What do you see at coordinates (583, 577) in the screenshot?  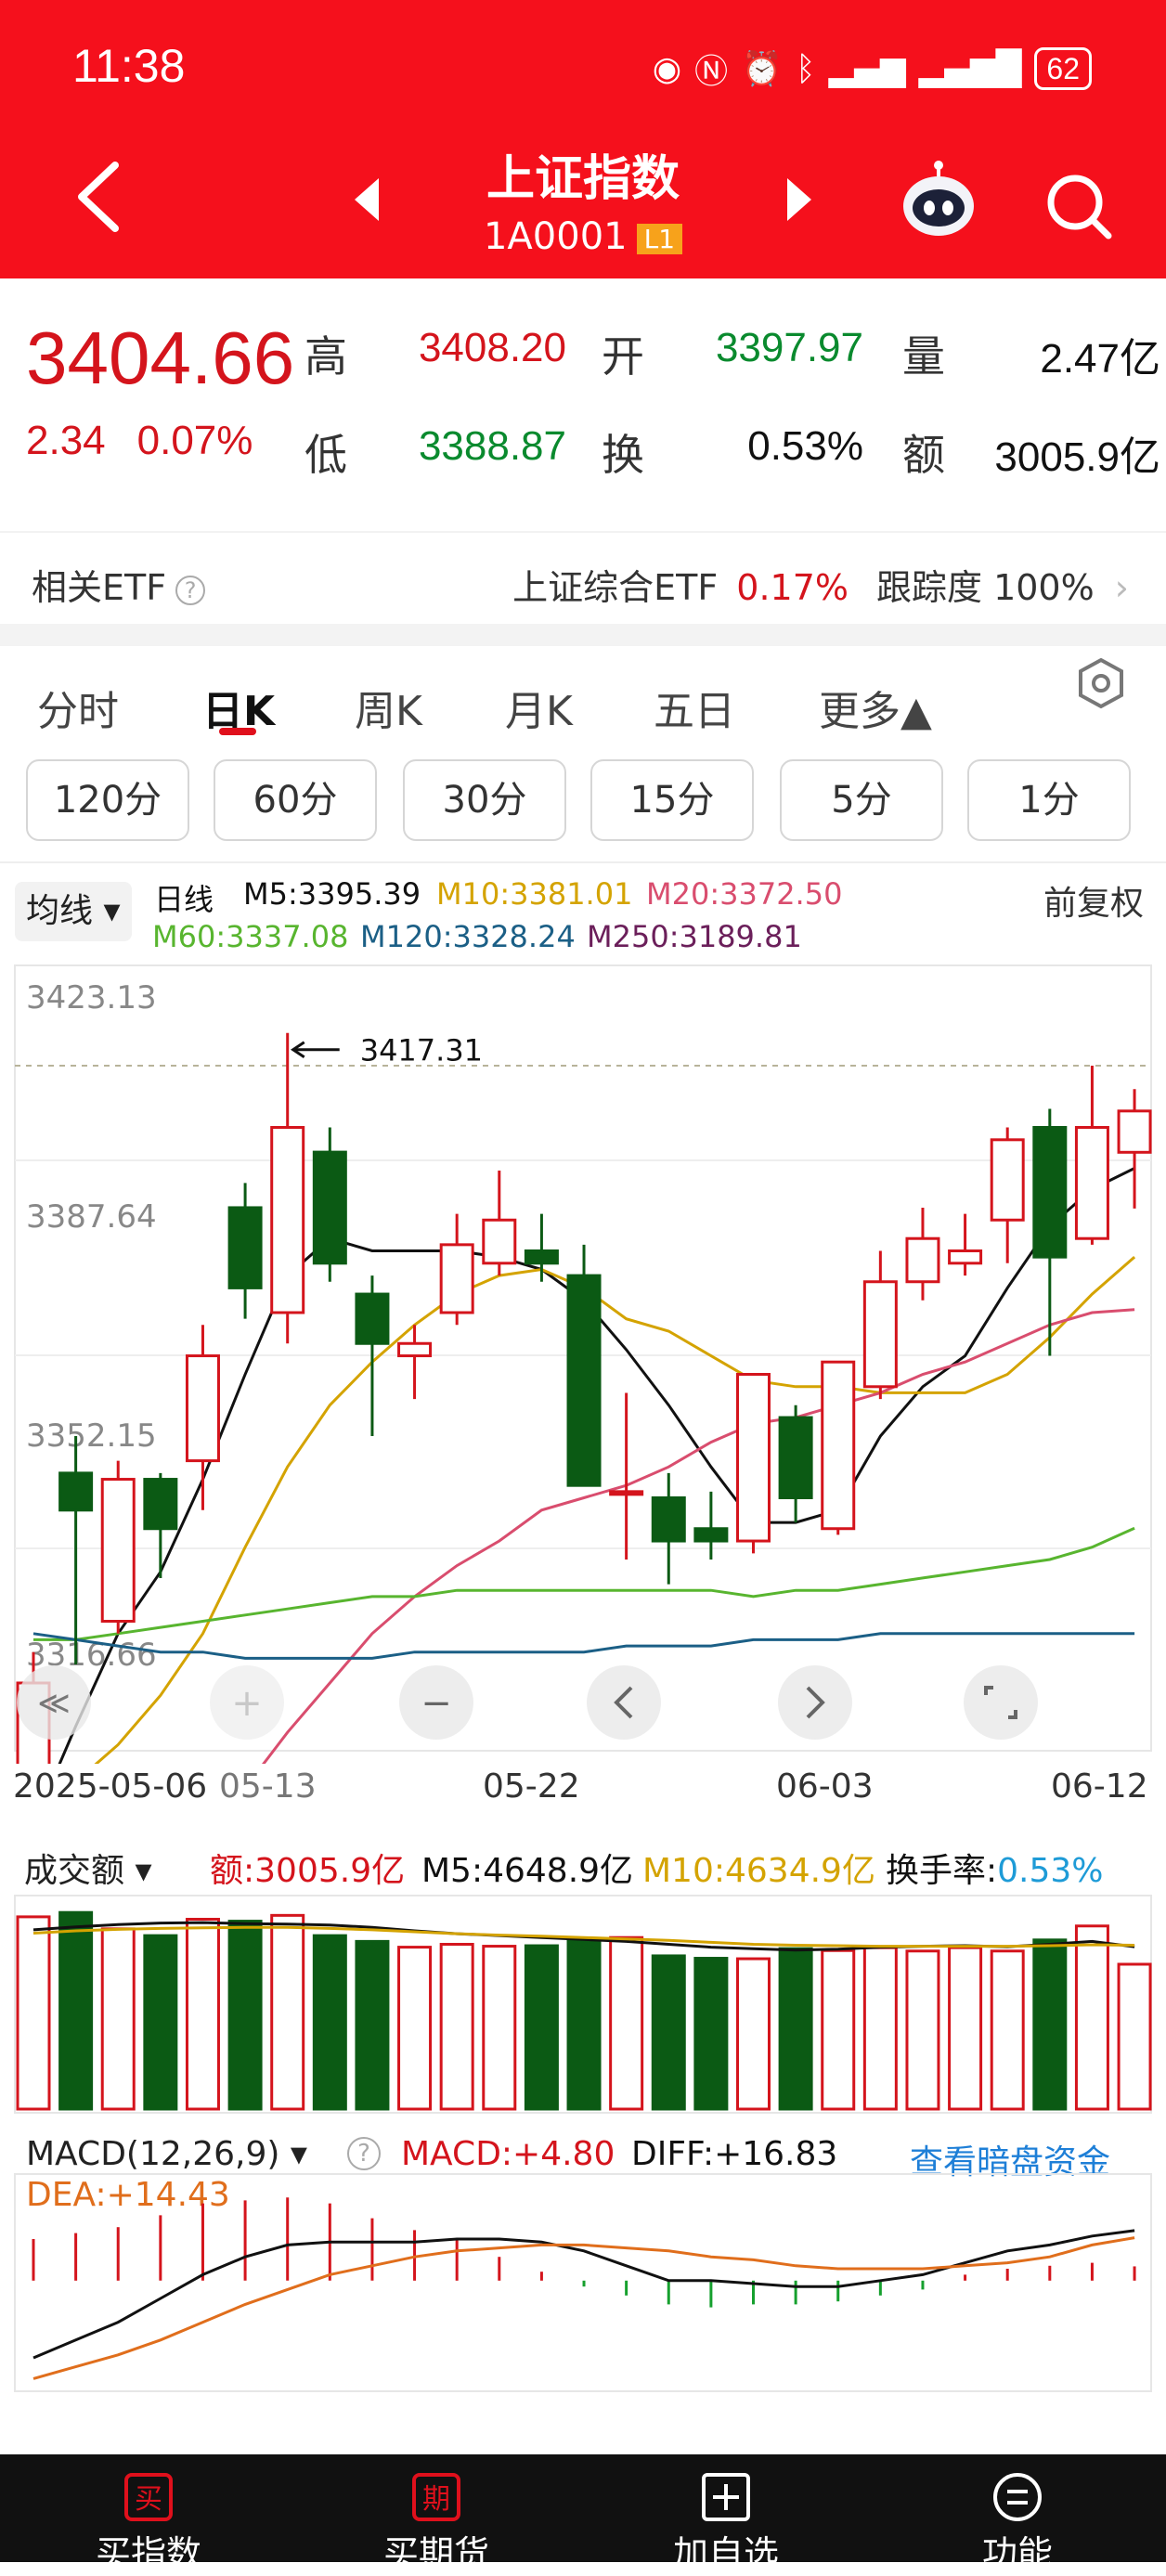 I see `related-etf-row: 相关ETF? 上证综合ETF 0.17% 跟踪度 100% ›` at bounding box center [583, 577].